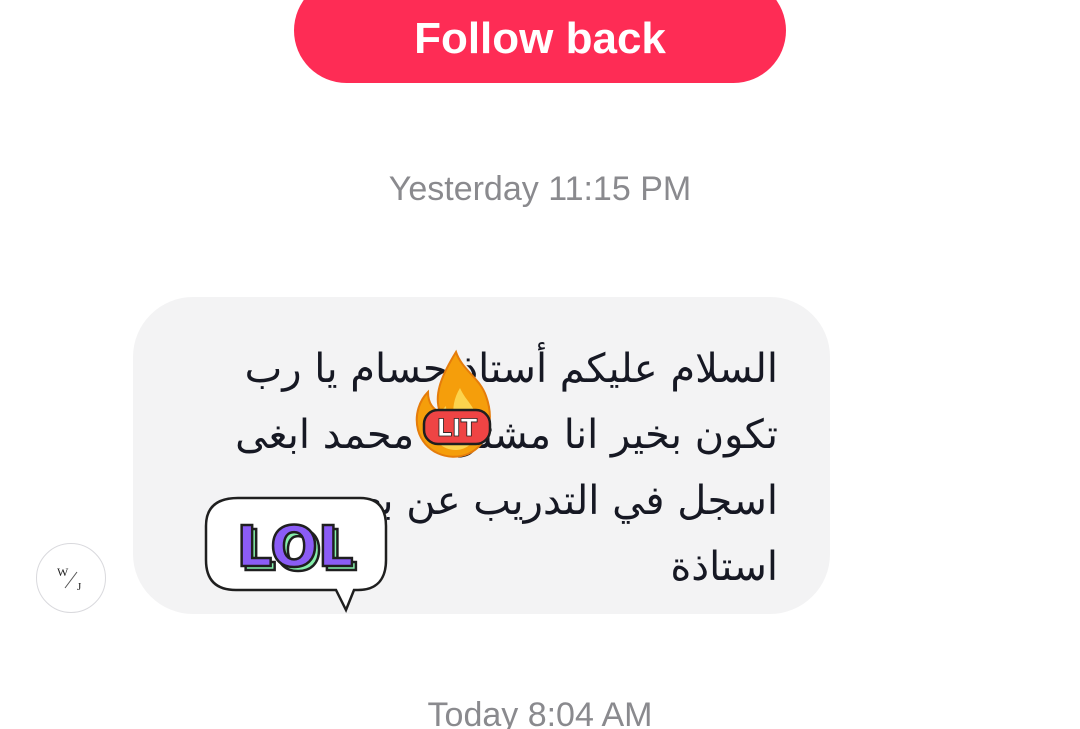 The image size is (1080, 729). I want to click on lit-sticker: LIT, so click(456, 404).